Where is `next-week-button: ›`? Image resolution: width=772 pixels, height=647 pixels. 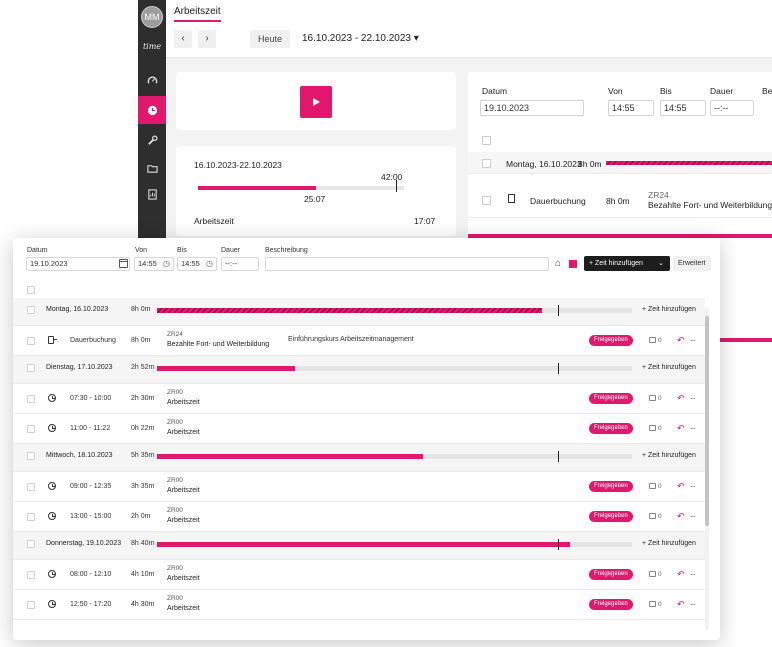 next-week-button: › is located at coordinates (207, 39).